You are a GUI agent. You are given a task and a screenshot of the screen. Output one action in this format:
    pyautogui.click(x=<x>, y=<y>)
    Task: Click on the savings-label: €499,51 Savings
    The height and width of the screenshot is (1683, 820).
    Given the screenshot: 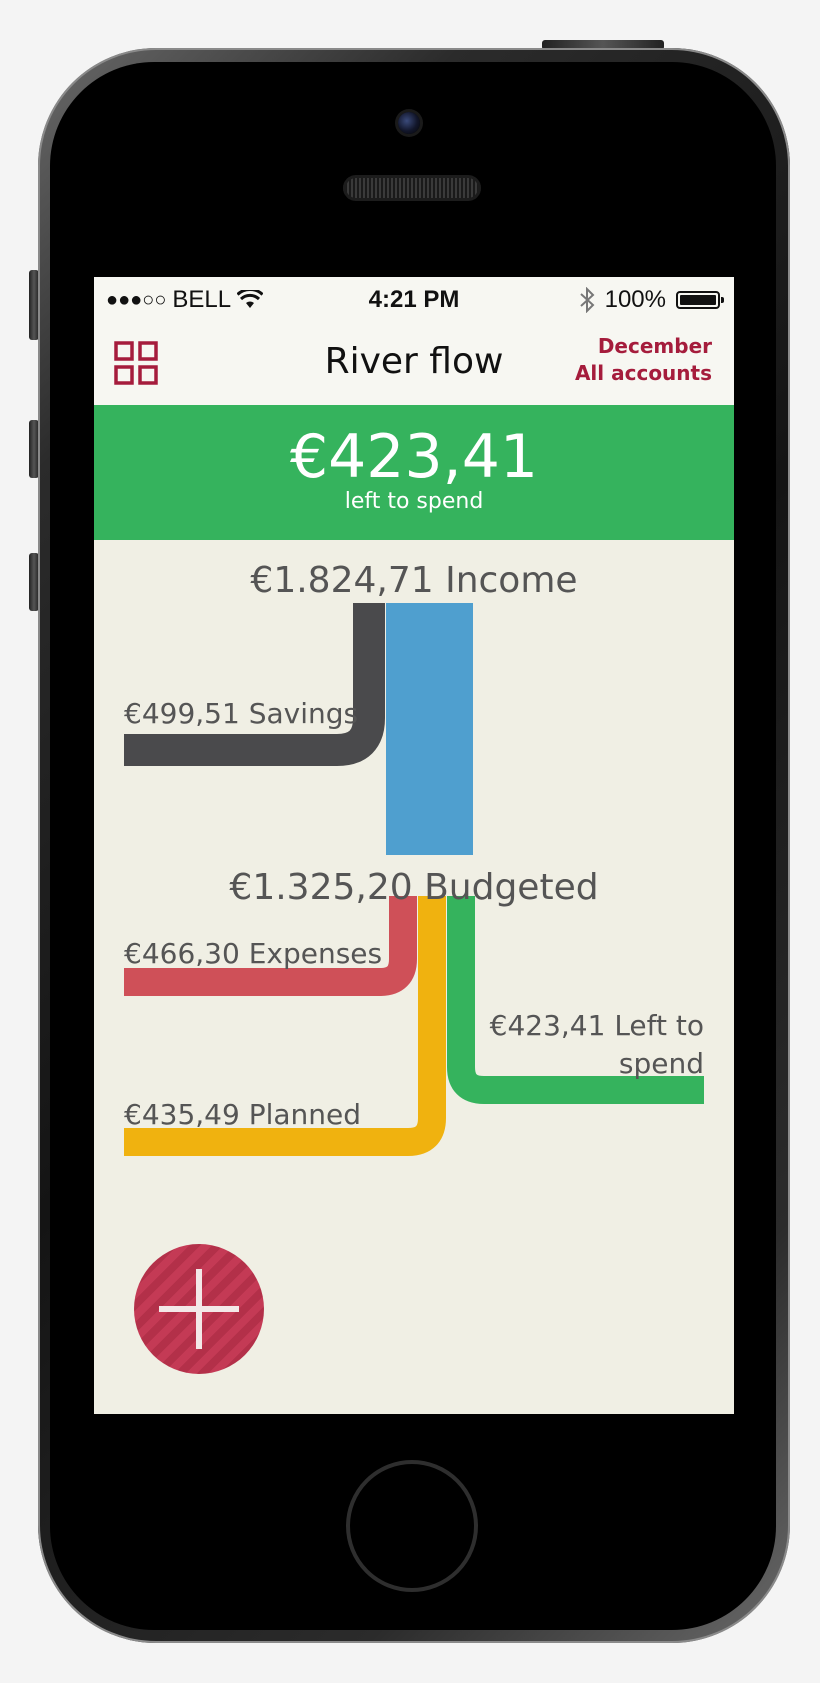 What is the action you would take?
    pyautogui.click(x=241, y=713)
    